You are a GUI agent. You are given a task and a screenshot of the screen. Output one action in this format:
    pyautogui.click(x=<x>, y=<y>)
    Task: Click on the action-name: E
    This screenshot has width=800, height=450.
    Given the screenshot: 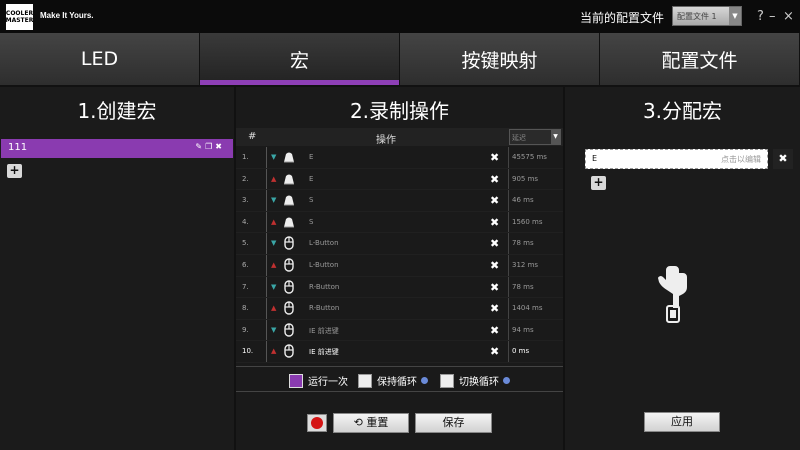 What is the action you would take?
    pyautogui.click(x=311, y=157)
    